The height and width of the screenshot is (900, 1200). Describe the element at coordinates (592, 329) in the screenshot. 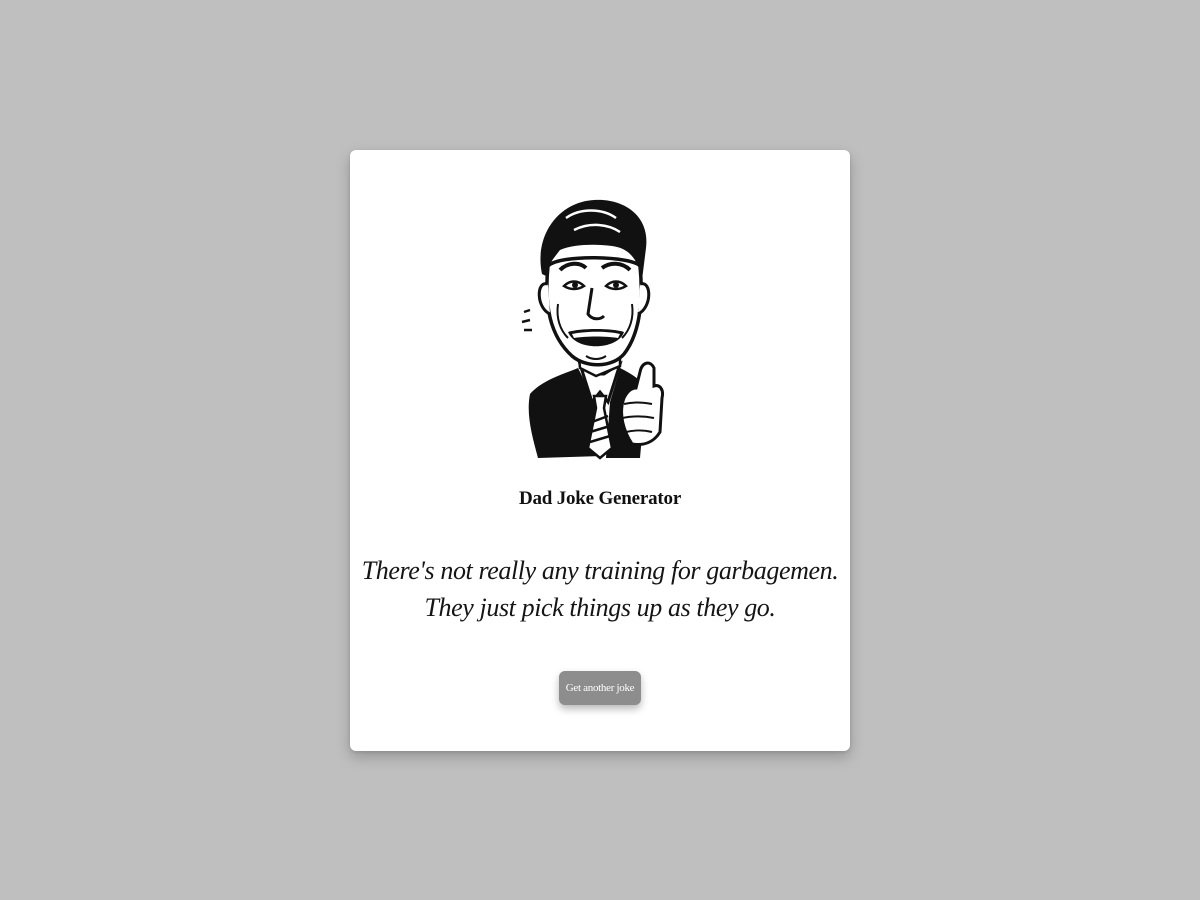

I see `dad-illustration-icon` at that location.